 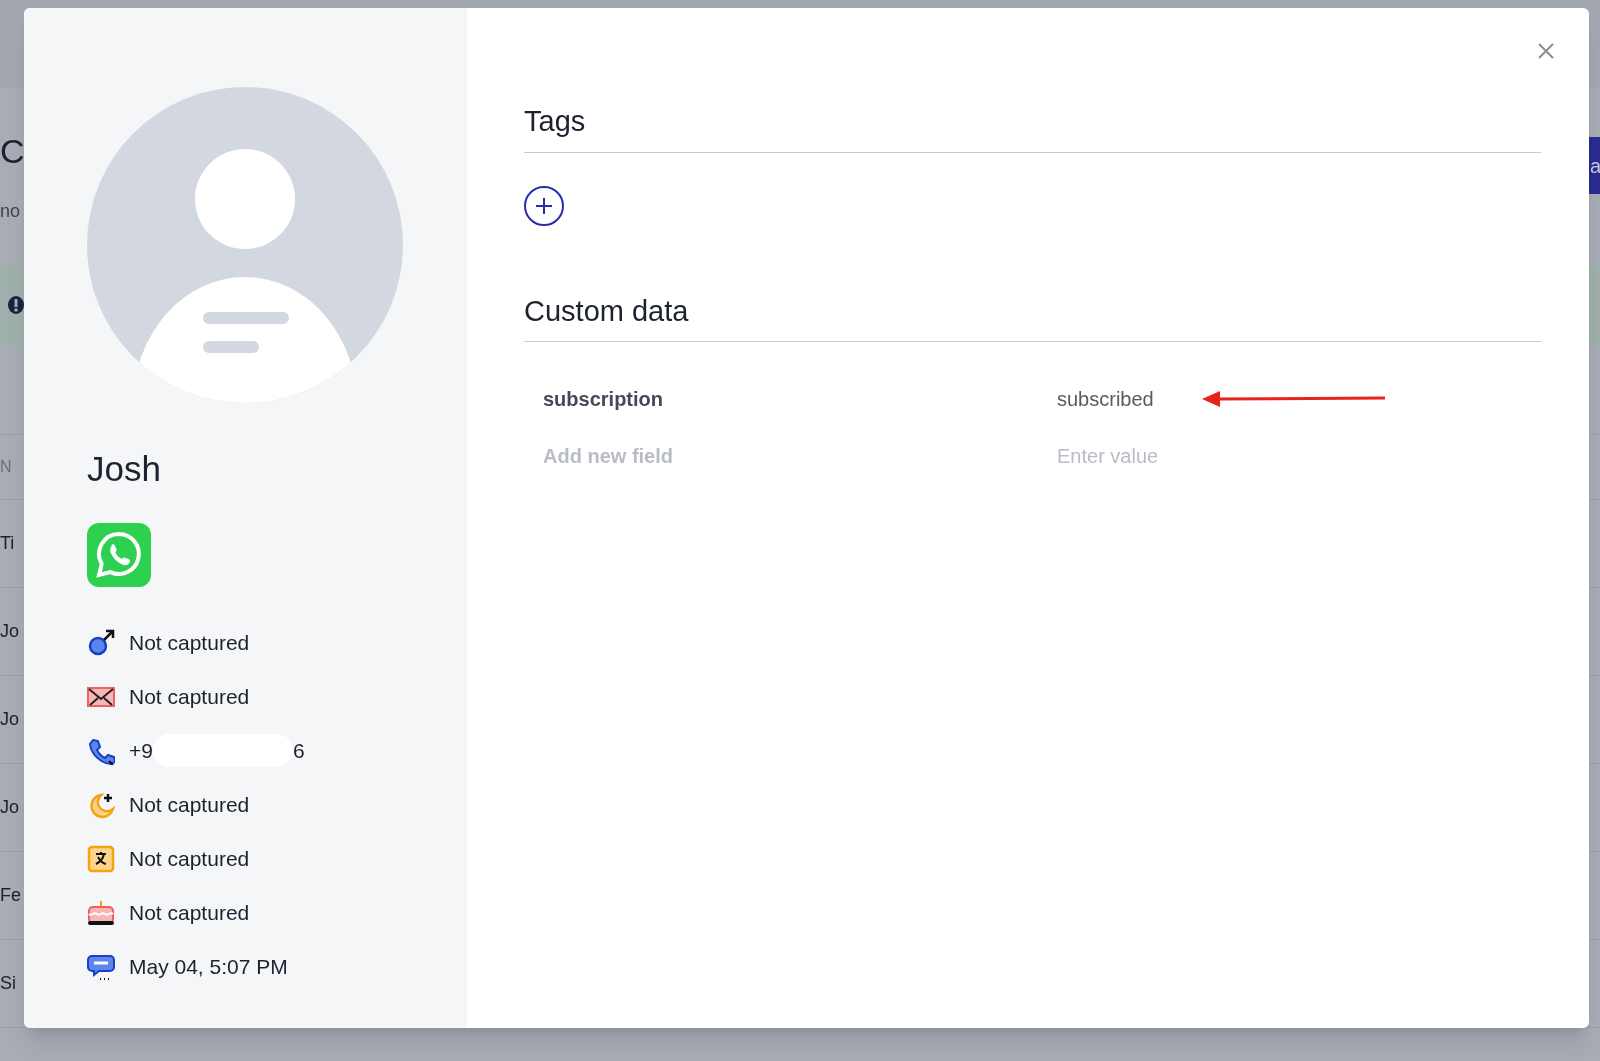 I want to click on arrow-icon, so click(x=1293, y=398).